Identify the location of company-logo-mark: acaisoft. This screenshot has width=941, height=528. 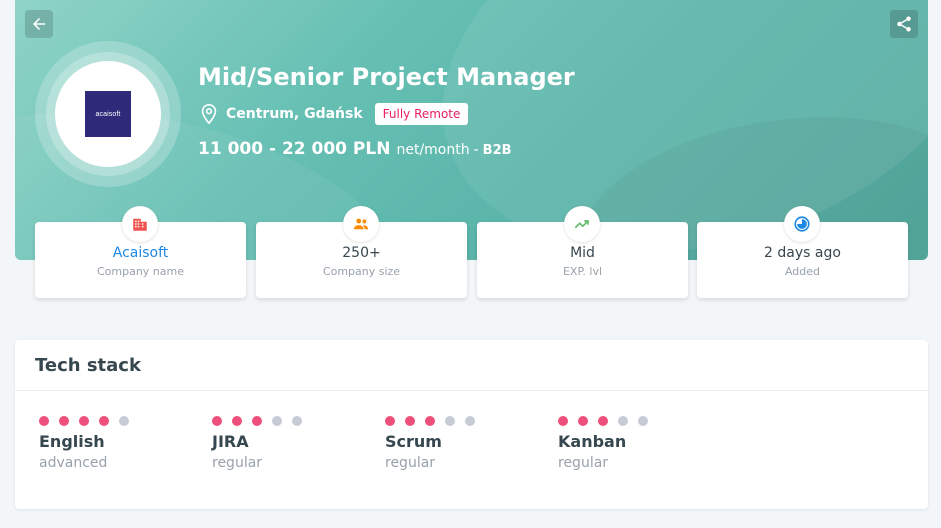
(108, 114).